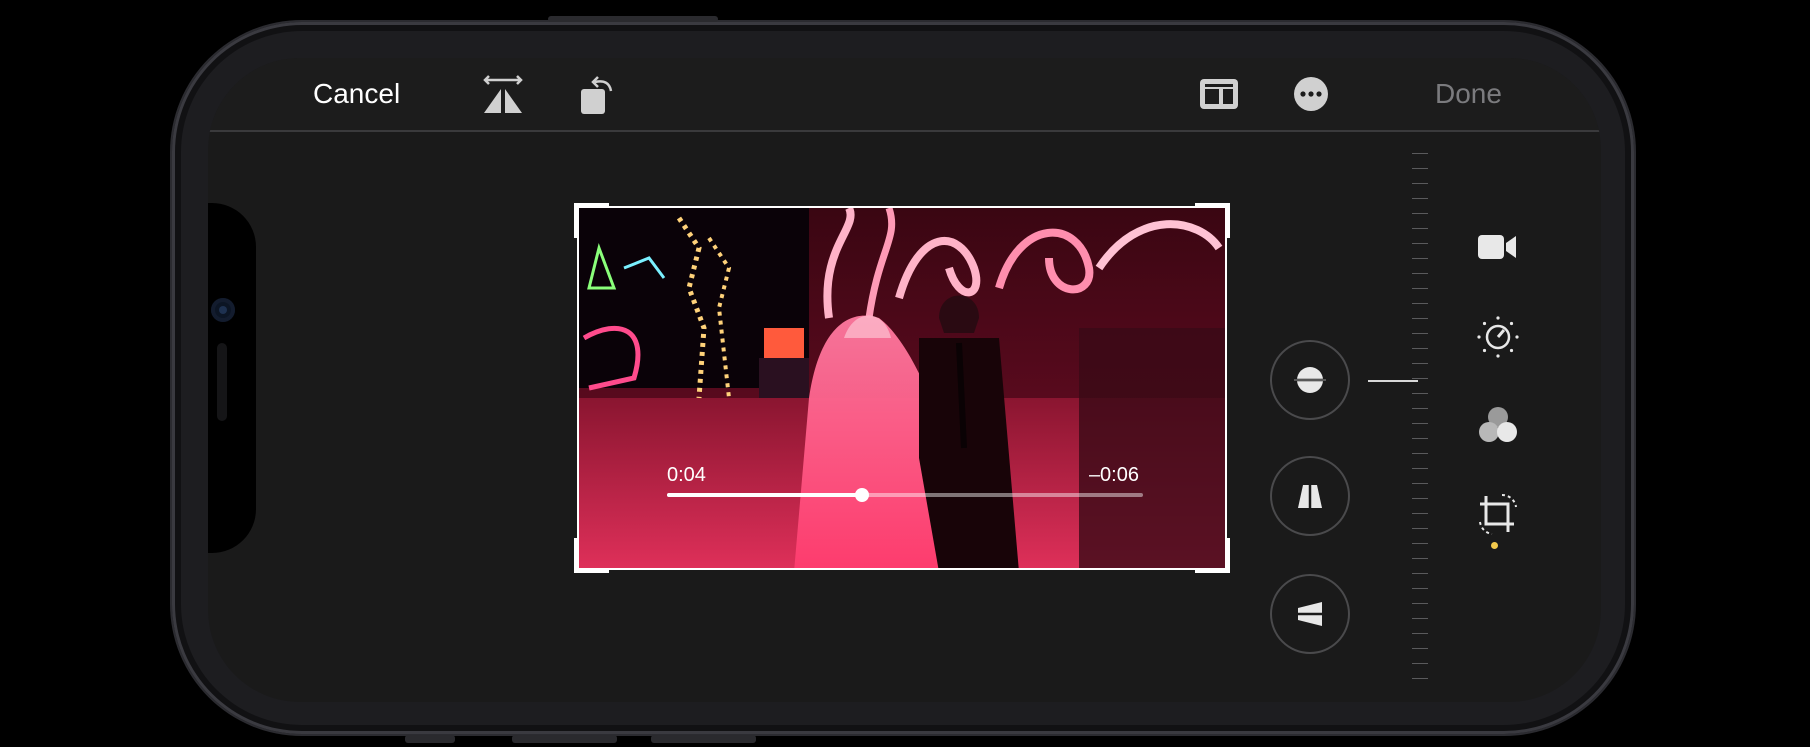 This screenshot has width=1810, height=747. What do you see at coordinates (1212, 555) in the screenshot?
I see `crop-handle-bottom-right` at bounding box center [1212, 555].